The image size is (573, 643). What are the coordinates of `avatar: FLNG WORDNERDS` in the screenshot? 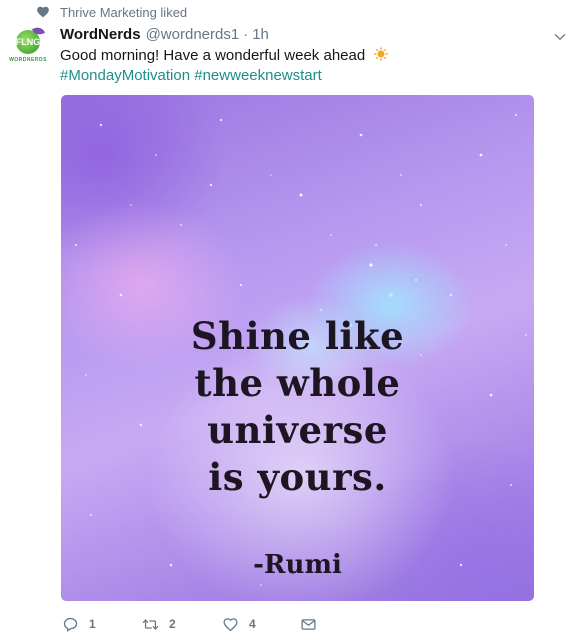 It's located at (28, 47).